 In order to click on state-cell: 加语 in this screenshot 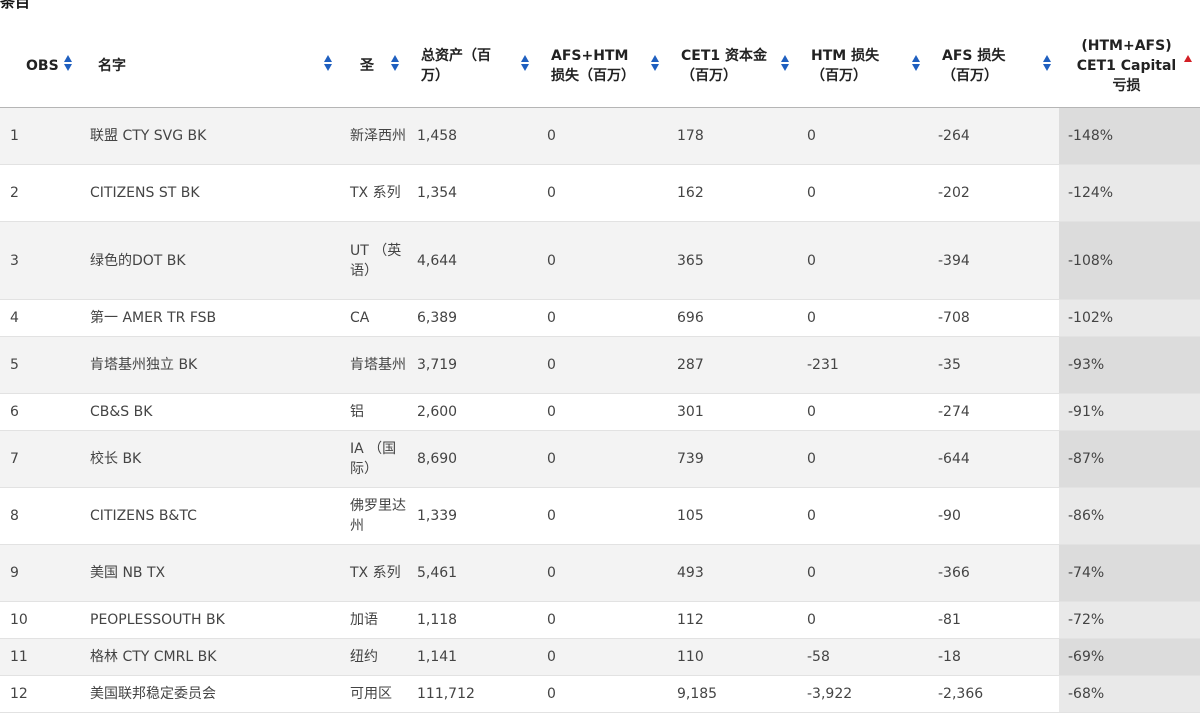, I will do `click(373, 620)`.